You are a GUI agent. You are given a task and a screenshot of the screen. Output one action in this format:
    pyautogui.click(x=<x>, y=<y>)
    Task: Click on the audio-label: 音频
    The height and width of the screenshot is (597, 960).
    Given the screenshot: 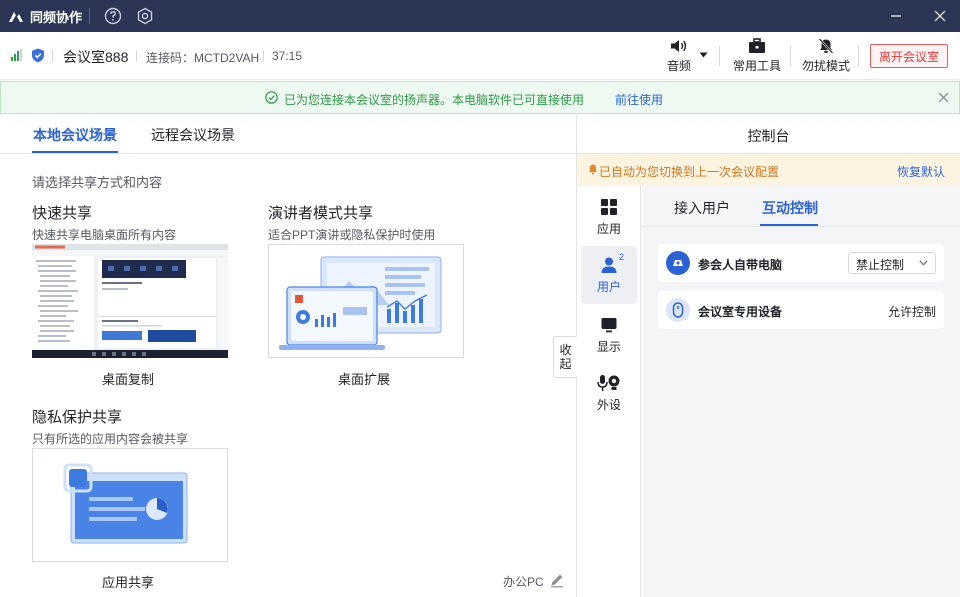 What is the action you would take?
    pyautogui.click(x=679, y=66)
    